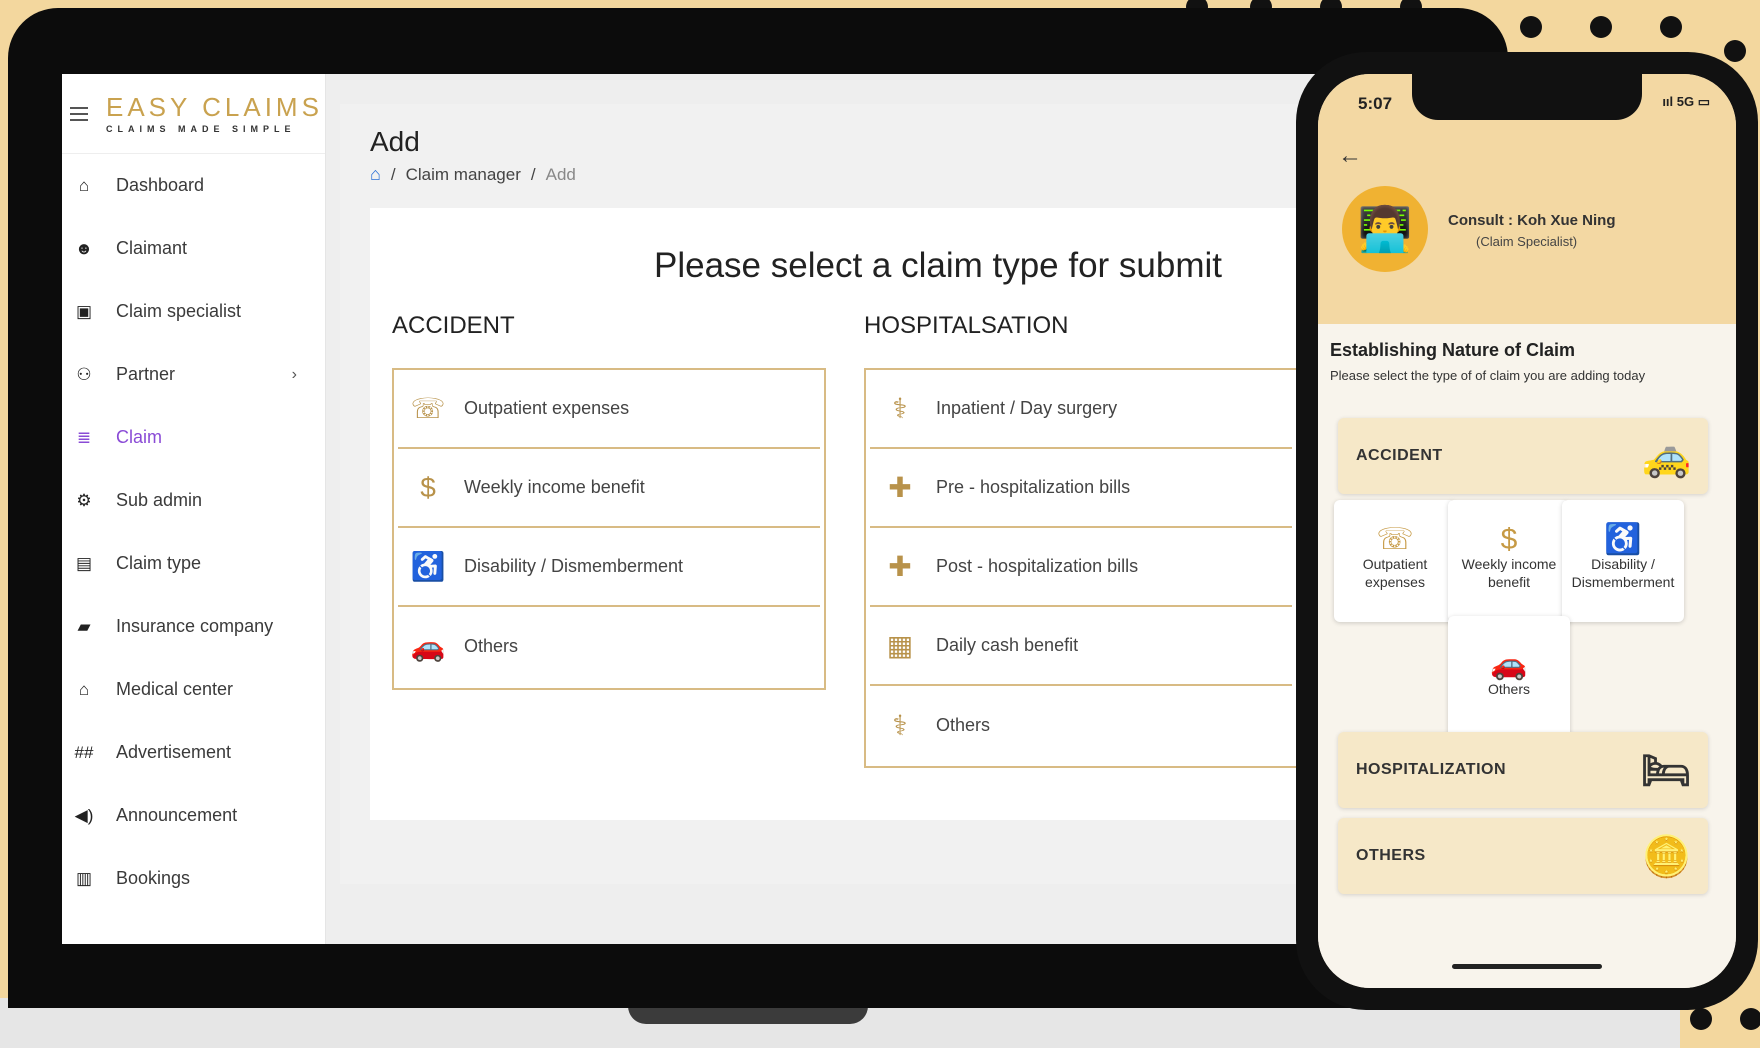 The width and height of the screenshot is (1760, 1048). I want to click on calendar-cash-icon: ▦, so click(900, 645).